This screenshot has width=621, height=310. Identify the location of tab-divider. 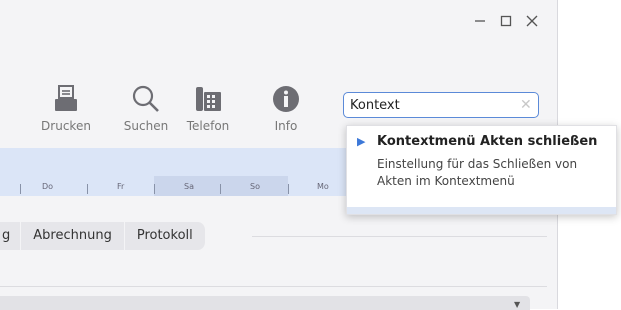
(399, 236).